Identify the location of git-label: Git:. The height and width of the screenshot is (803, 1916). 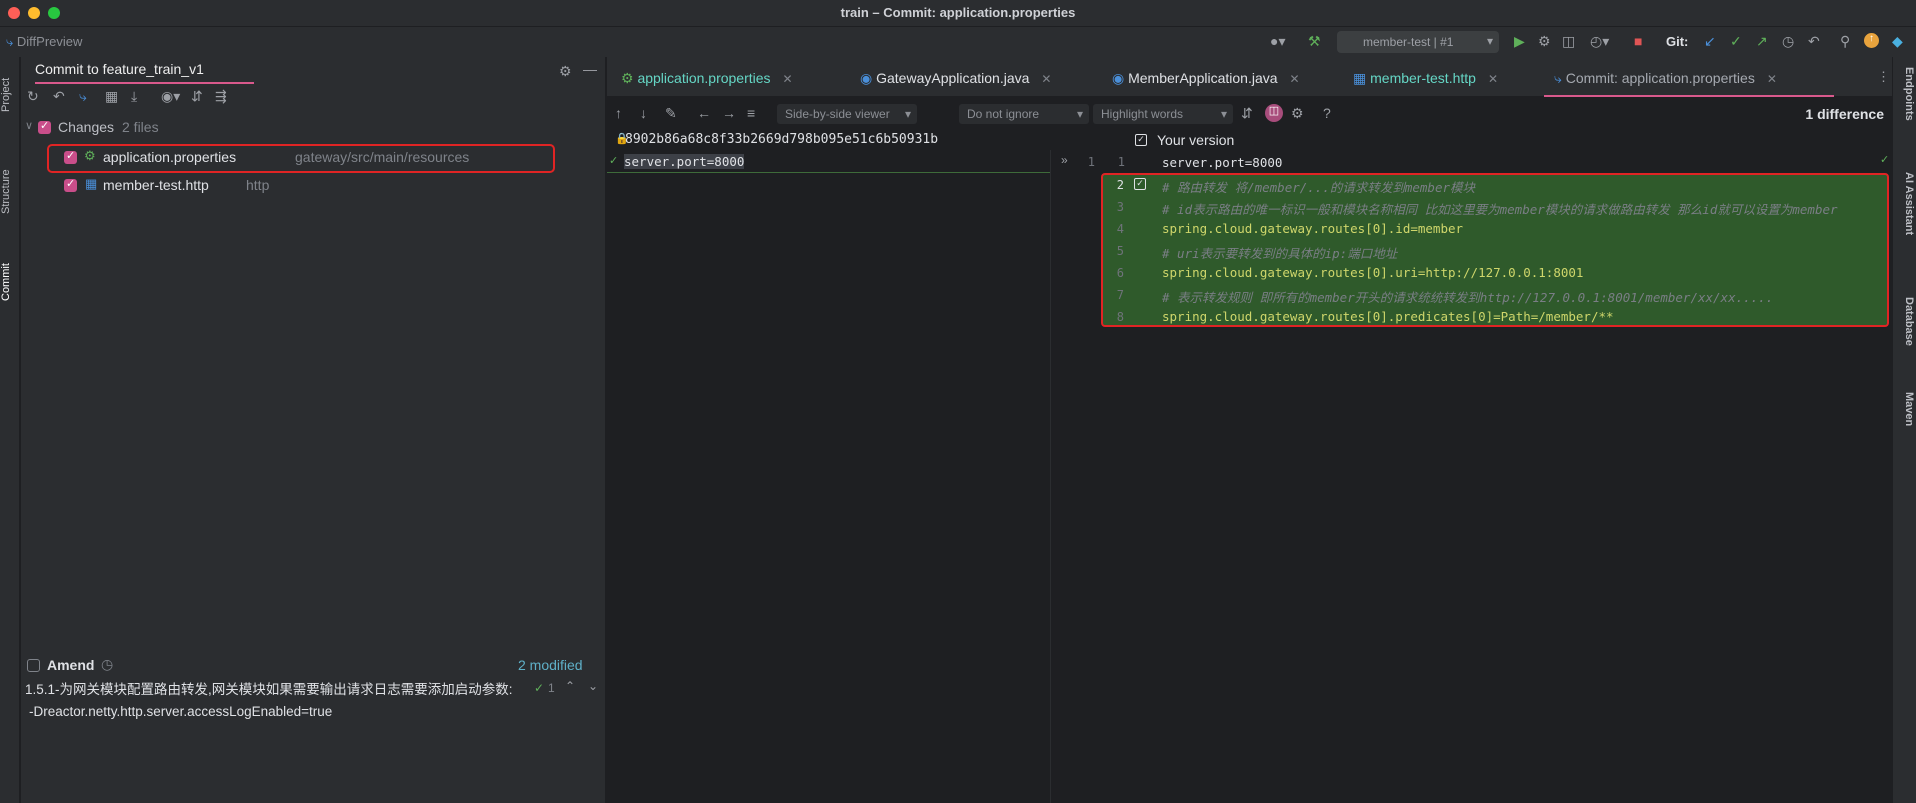
(1677, 41).